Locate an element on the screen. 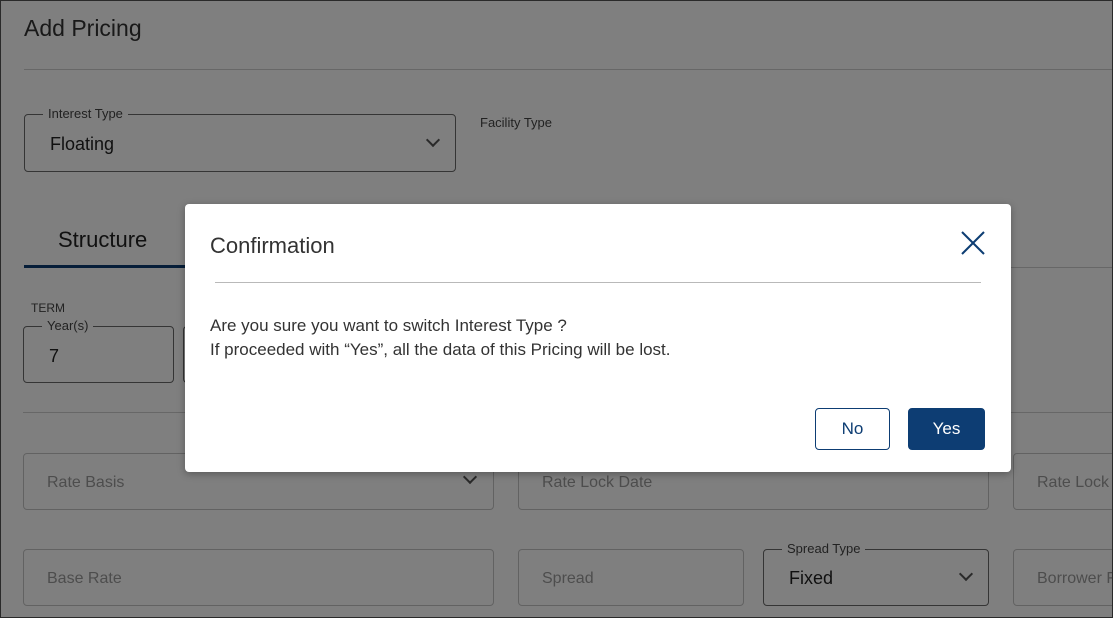 This screenshot has height=618, width=1113. dialog-title: Confirmation is located at coordinates (272, 245).